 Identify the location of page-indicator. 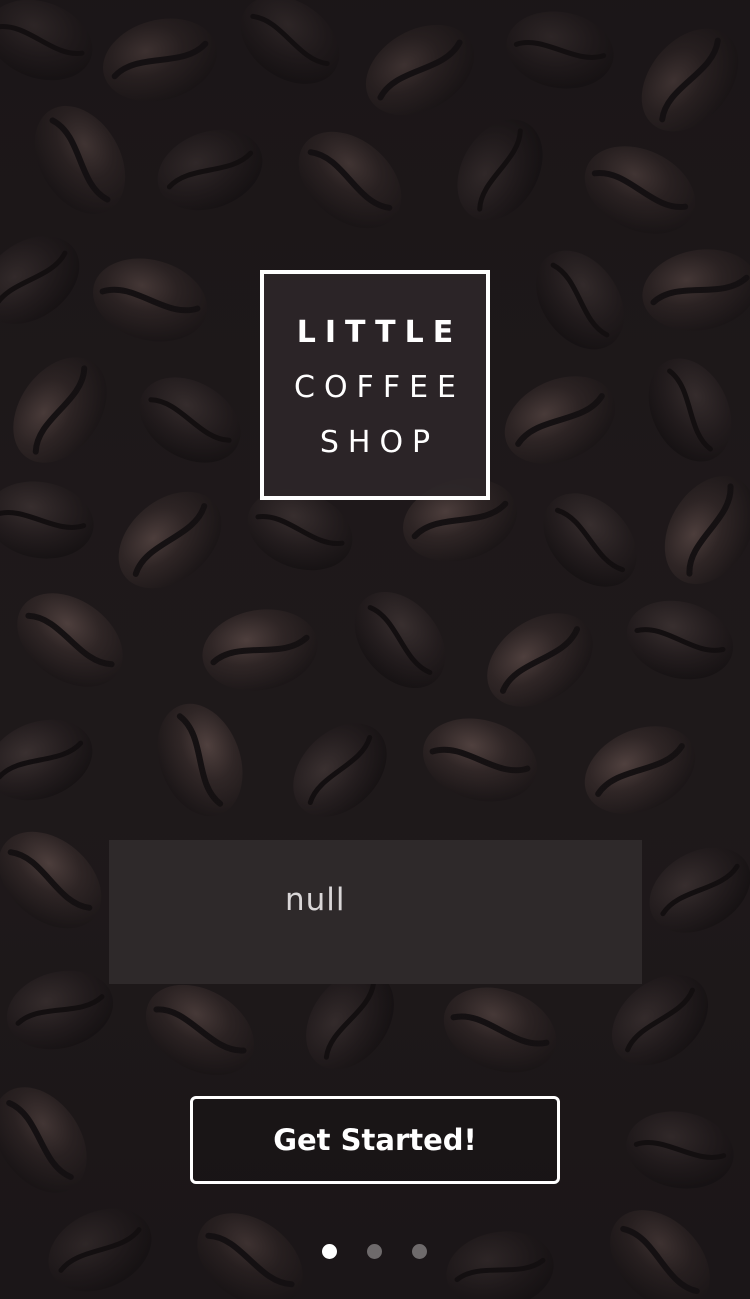
(375, 1252).